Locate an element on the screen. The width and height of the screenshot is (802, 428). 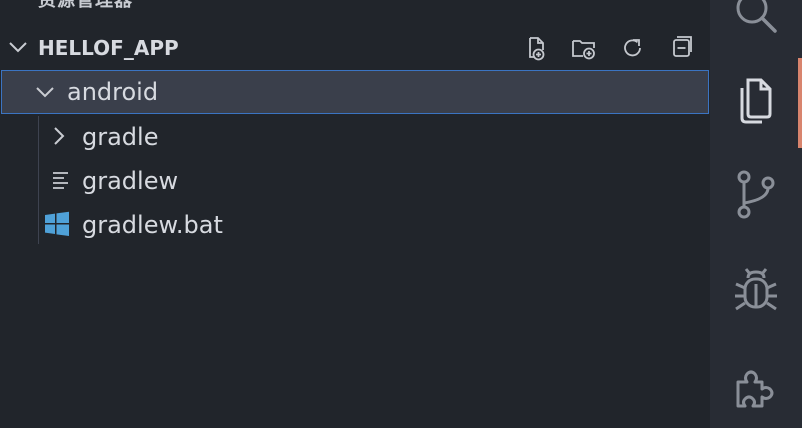
new-file-button is located at coordinates (536, 48).